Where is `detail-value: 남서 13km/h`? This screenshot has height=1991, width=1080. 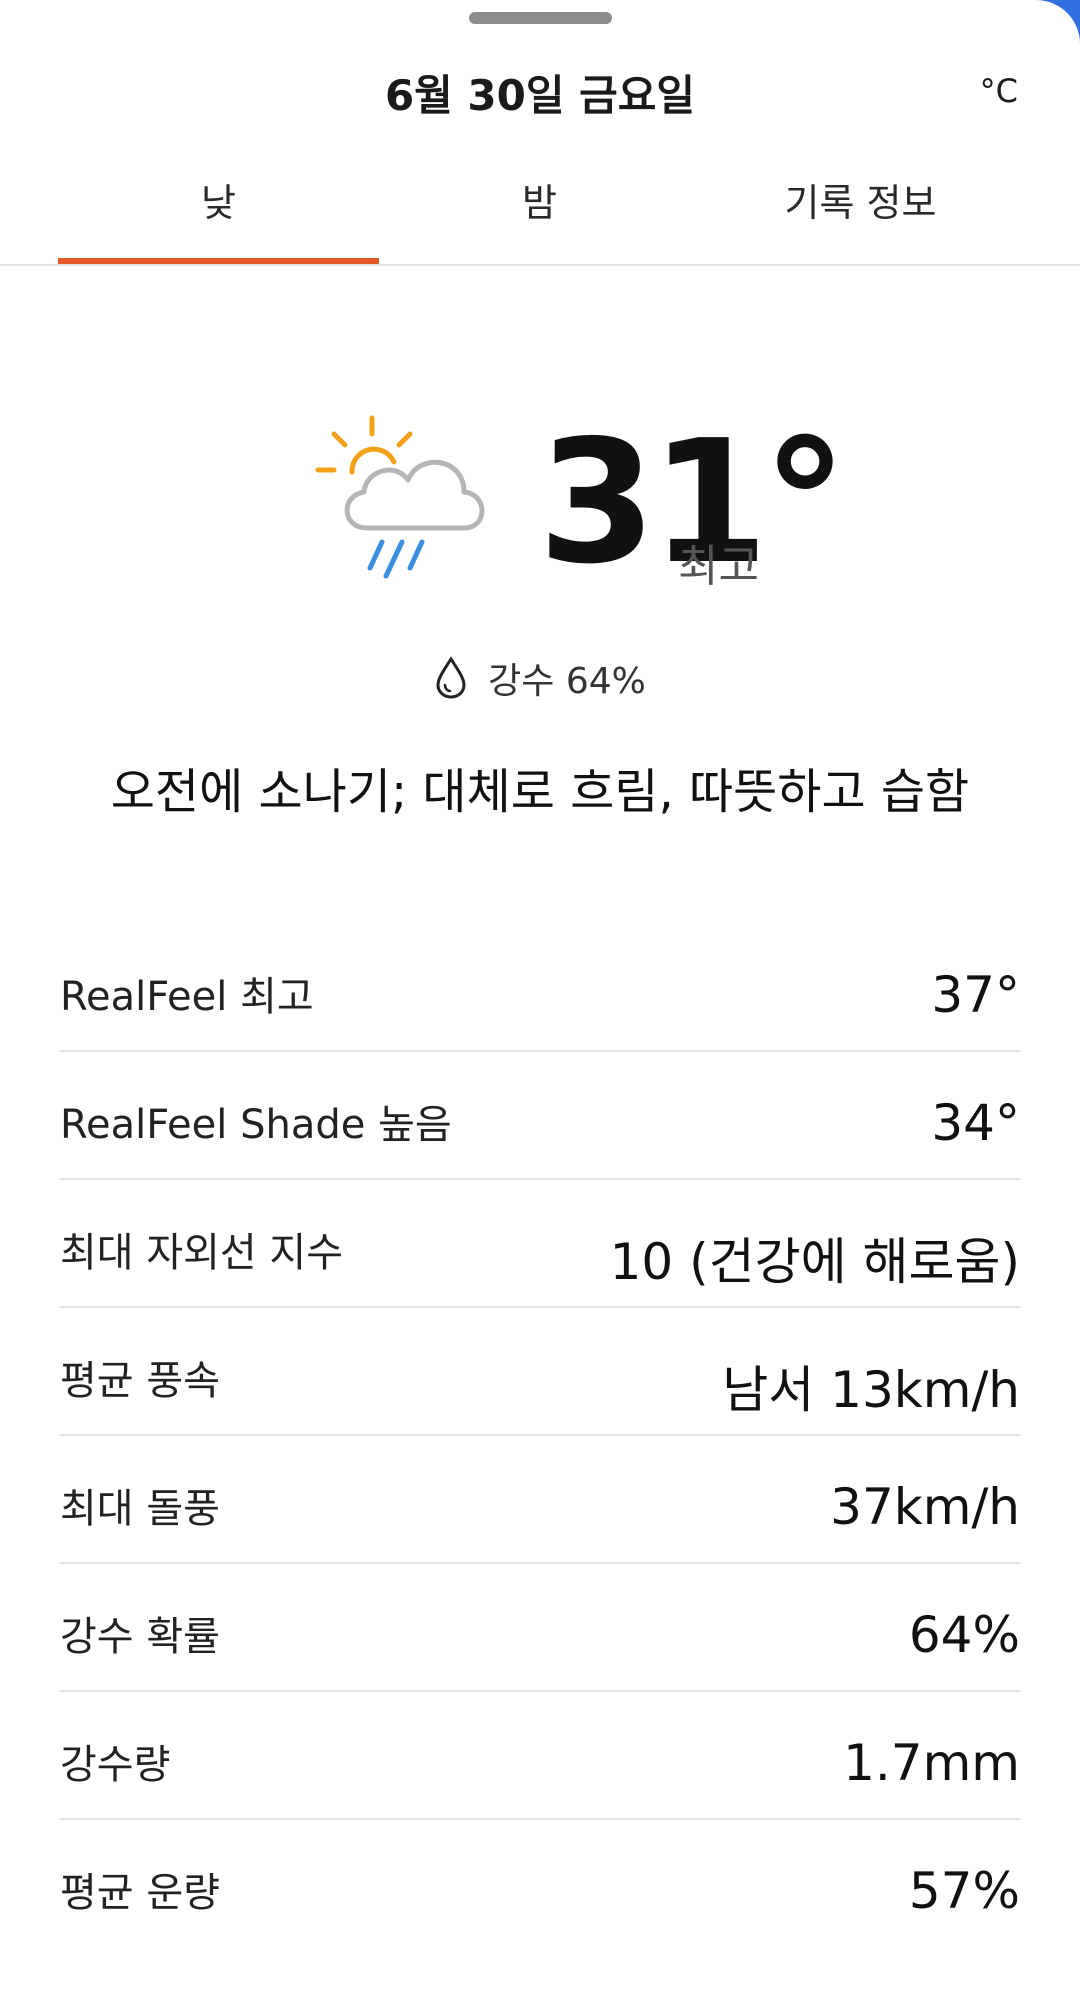
detail-value: 남서 13km/h is located at coordinates (871, 1390).